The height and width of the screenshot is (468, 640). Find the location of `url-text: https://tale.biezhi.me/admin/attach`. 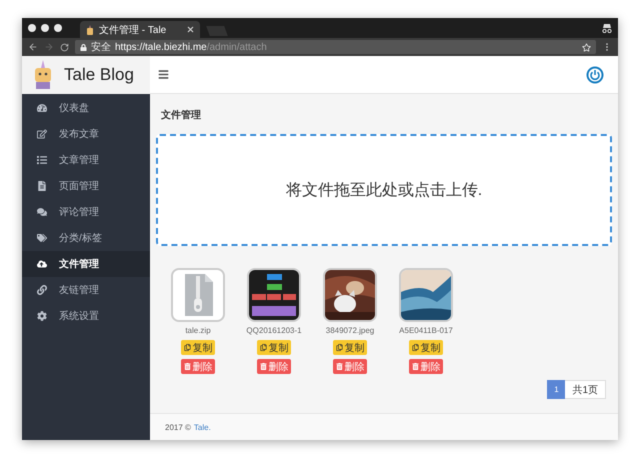

url-text: https://tale.biezhi.me/admin/attach is located at coordinates (191, 47).